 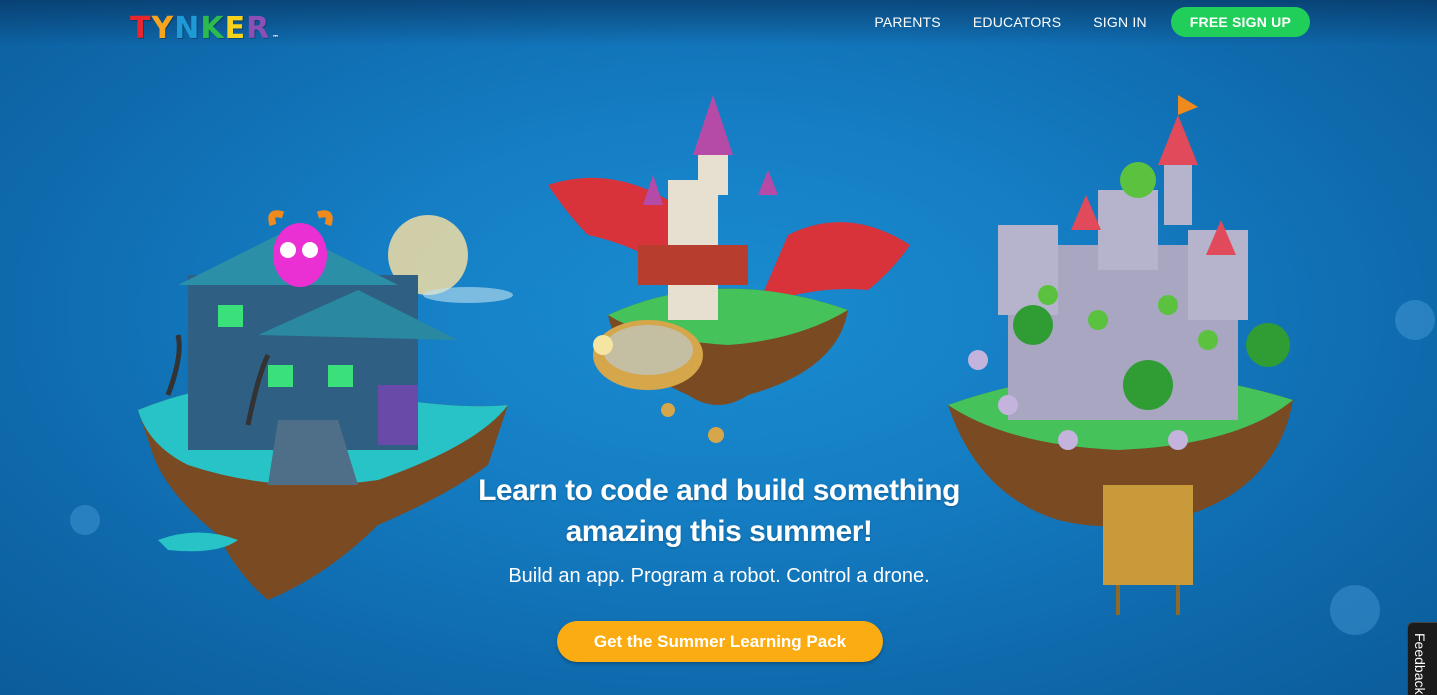 I want to click on hero-headline-line-2: amazing this summer!, so click(x=719, y=531).